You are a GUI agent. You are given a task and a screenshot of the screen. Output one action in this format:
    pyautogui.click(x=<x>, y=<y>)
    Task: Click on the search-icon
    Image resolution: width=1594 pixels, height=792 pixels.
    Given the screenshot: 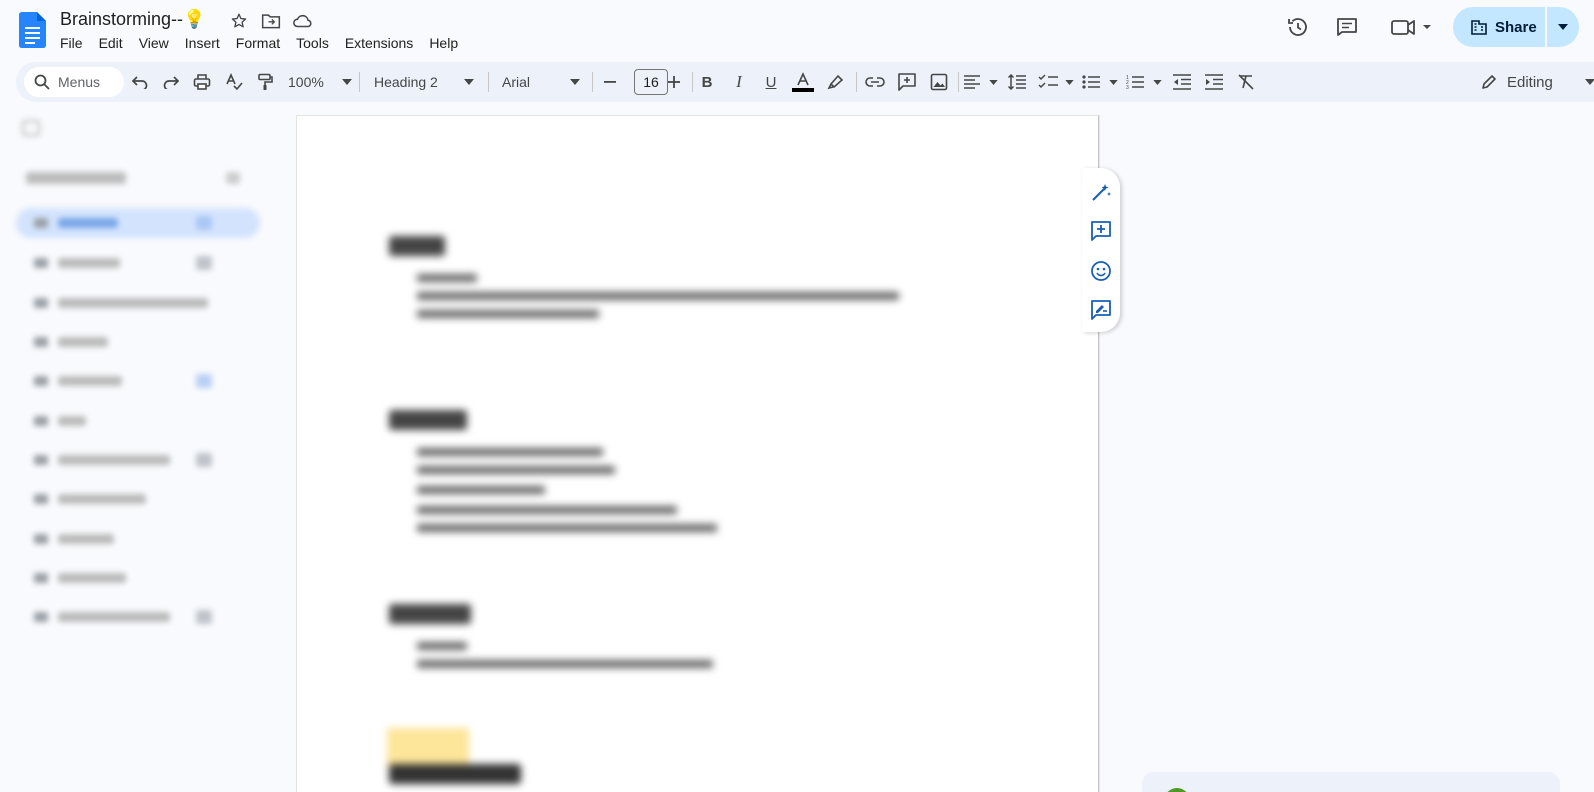 What is the action you would take?
    pyautogui.click(x=42, y=82)
    